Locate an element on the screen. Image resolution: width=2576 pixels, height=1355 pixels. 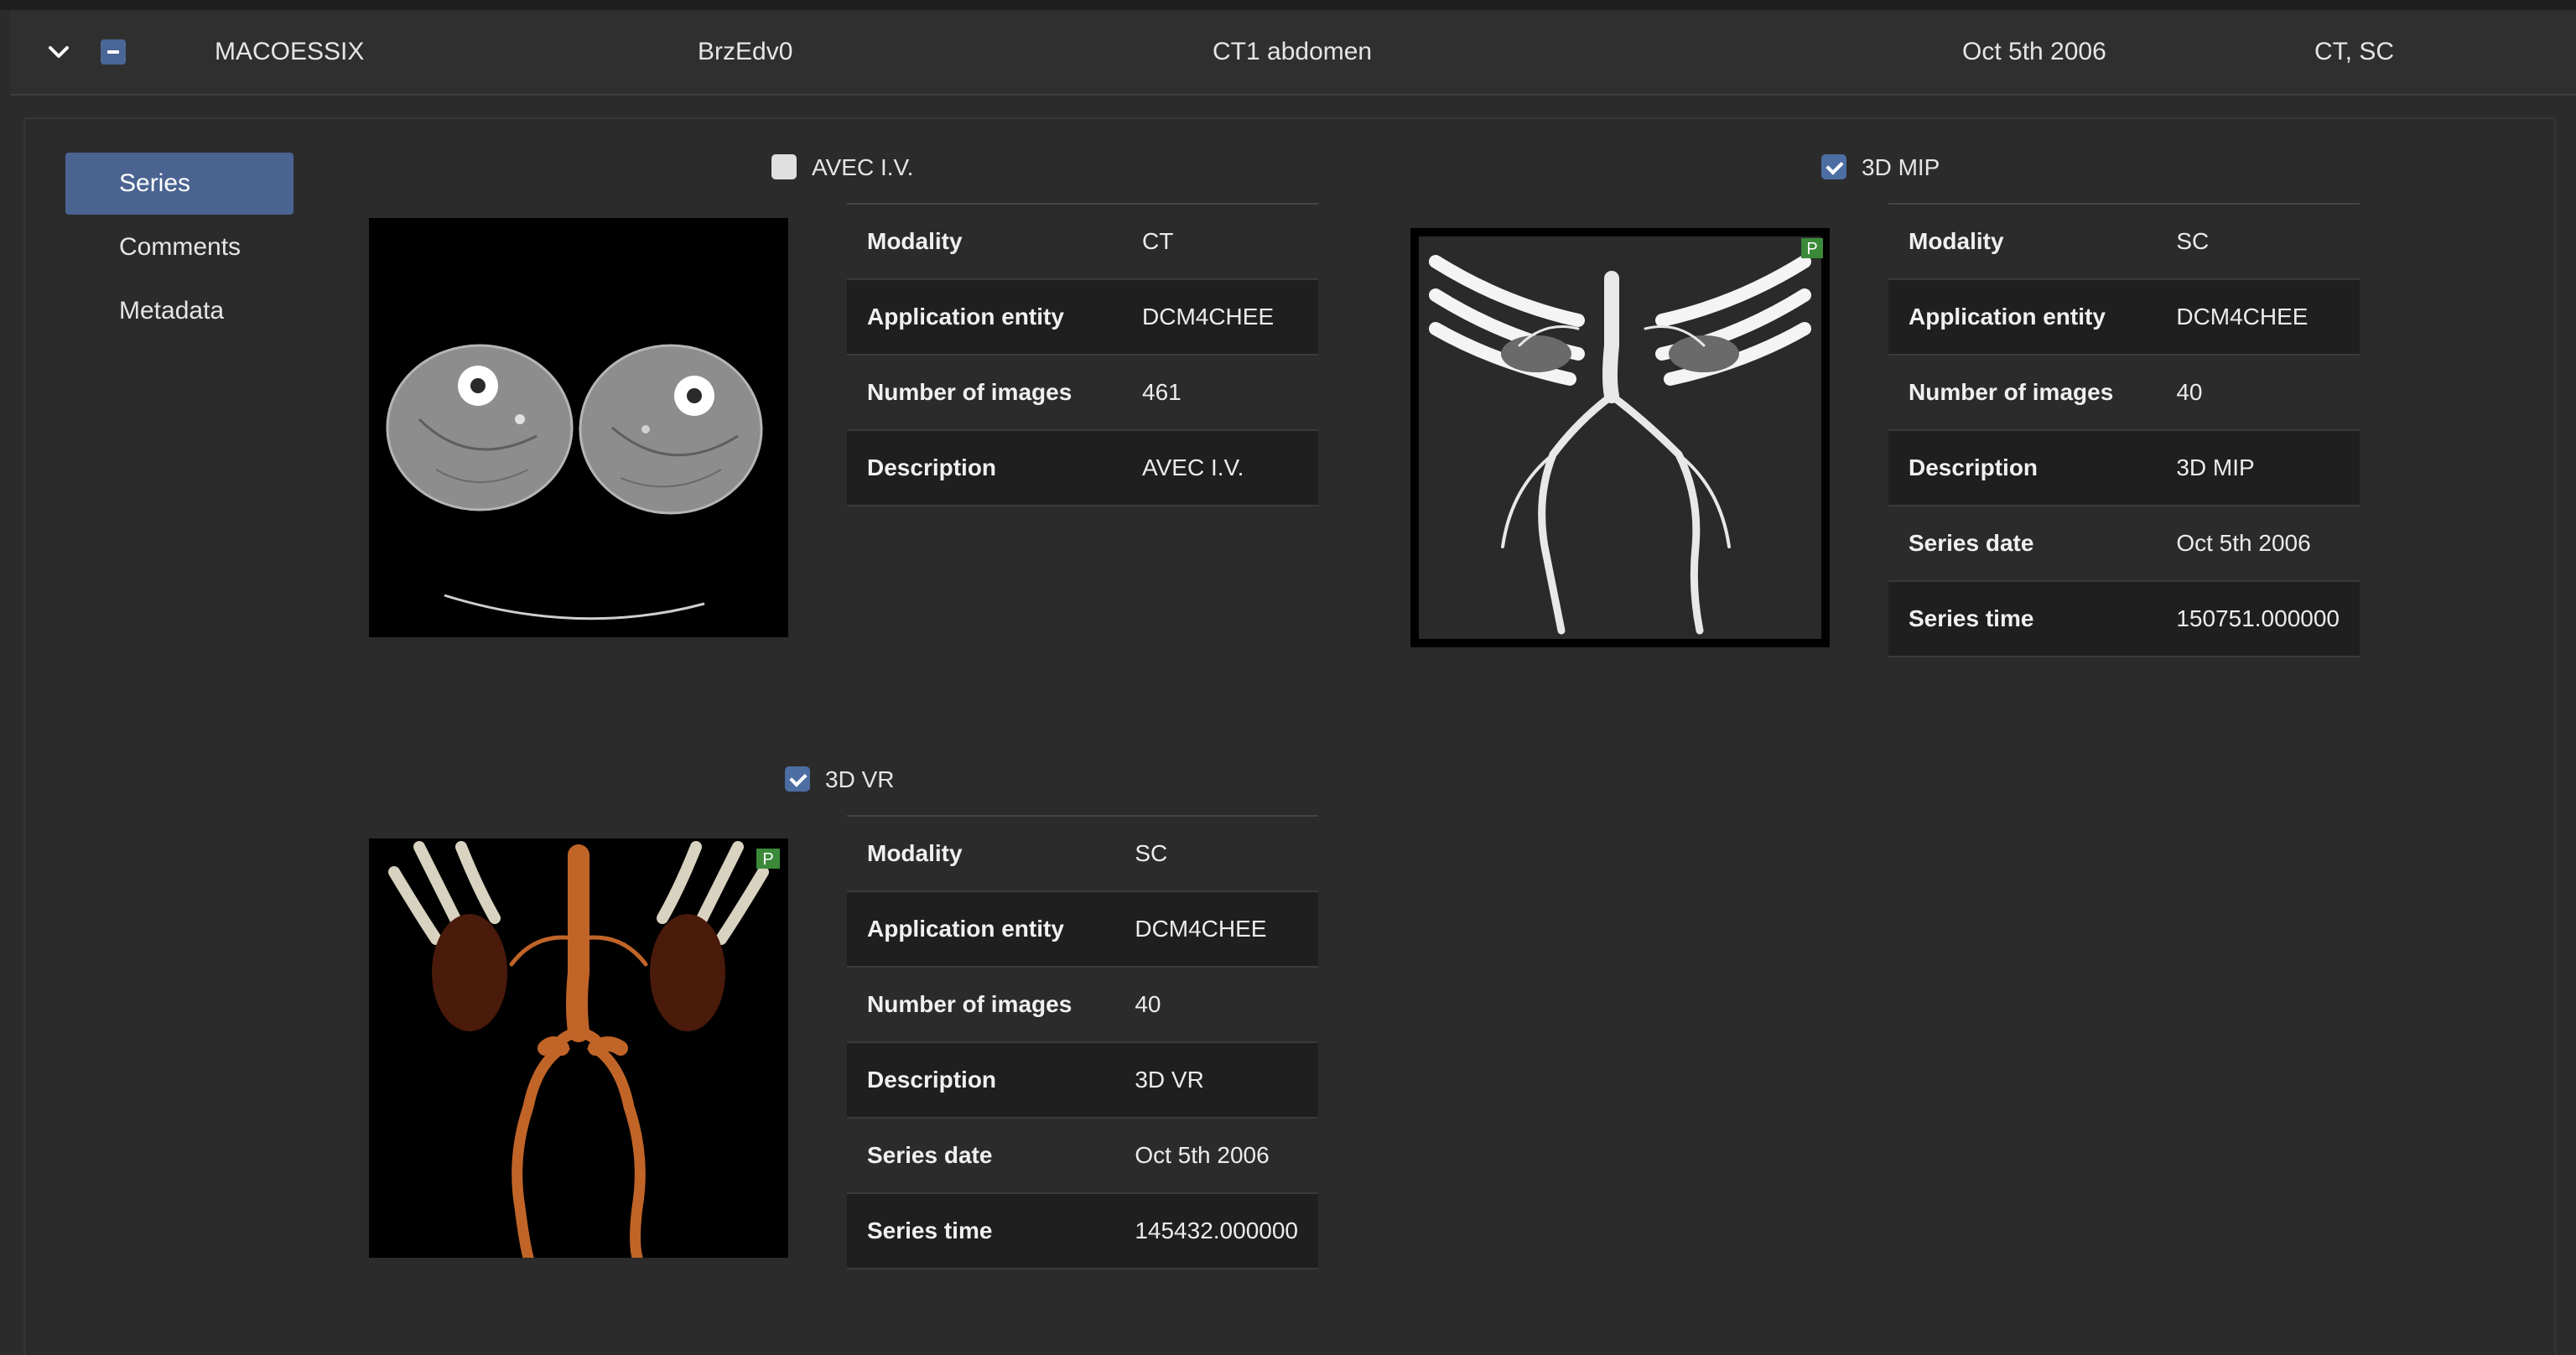
row-value: 461 is located at coordinates (1220, 393).